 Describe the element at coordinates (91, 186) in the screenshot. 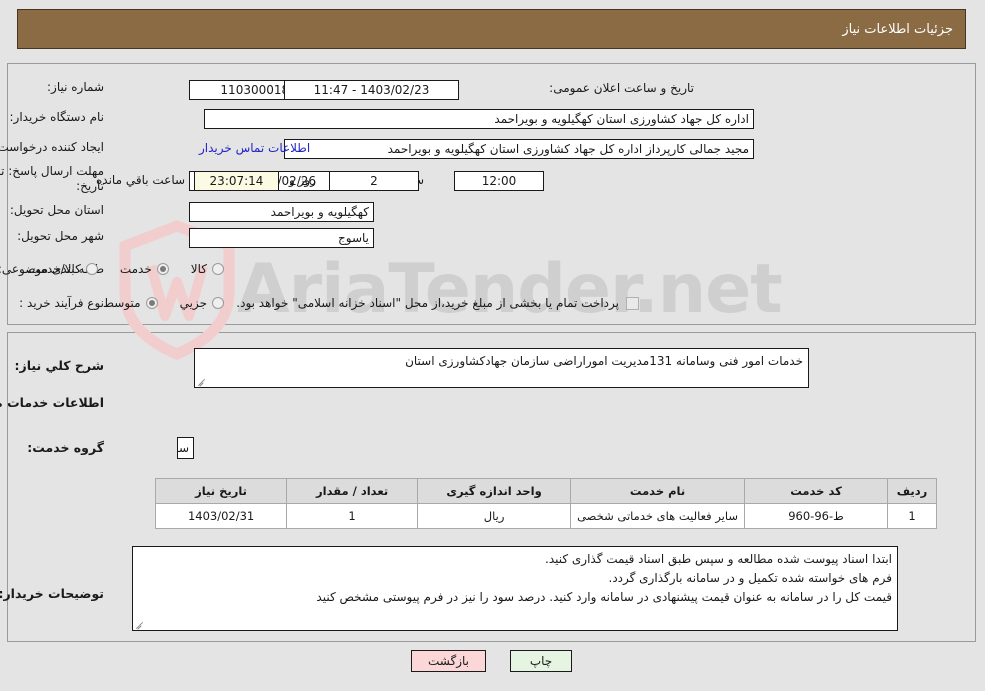

I see `deadline-label-line2: تاریخ:` at that location.